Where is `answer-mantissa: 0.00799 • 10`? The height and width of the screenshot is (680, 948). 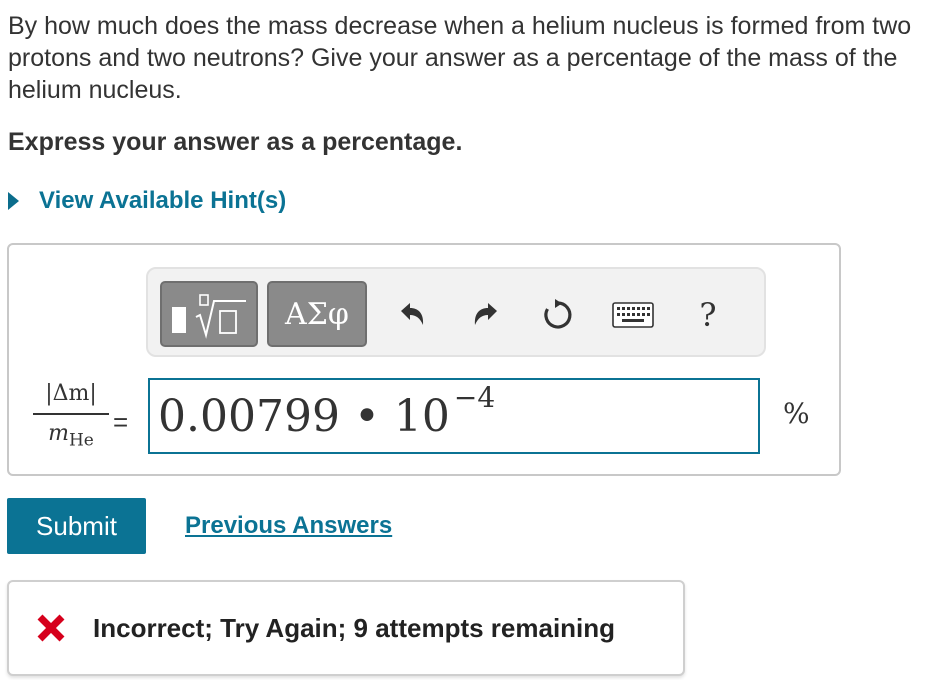
answer-mantissa: 0.00799 • 10 is located at coordinates (304, 416).